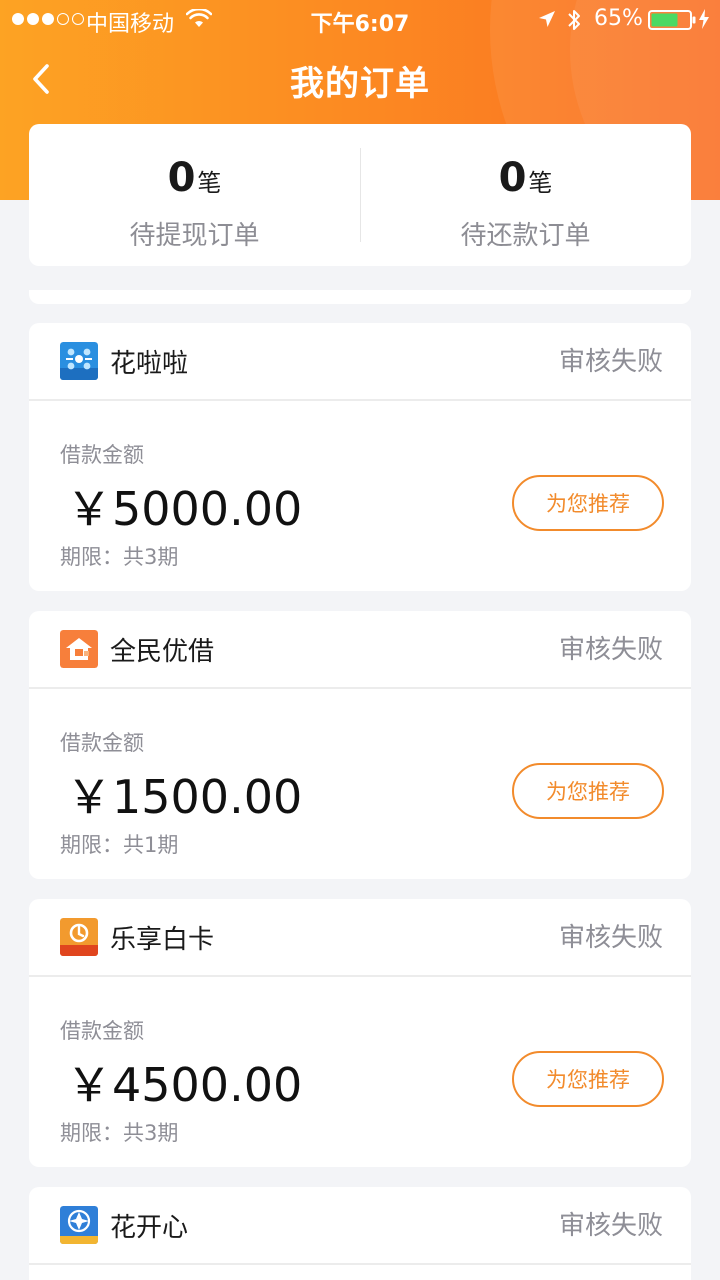  What do you see at coordinates (79, 1225) in the screenshot?
I see `huakaixin-logo-icon` at bounding box center [79, 1225].